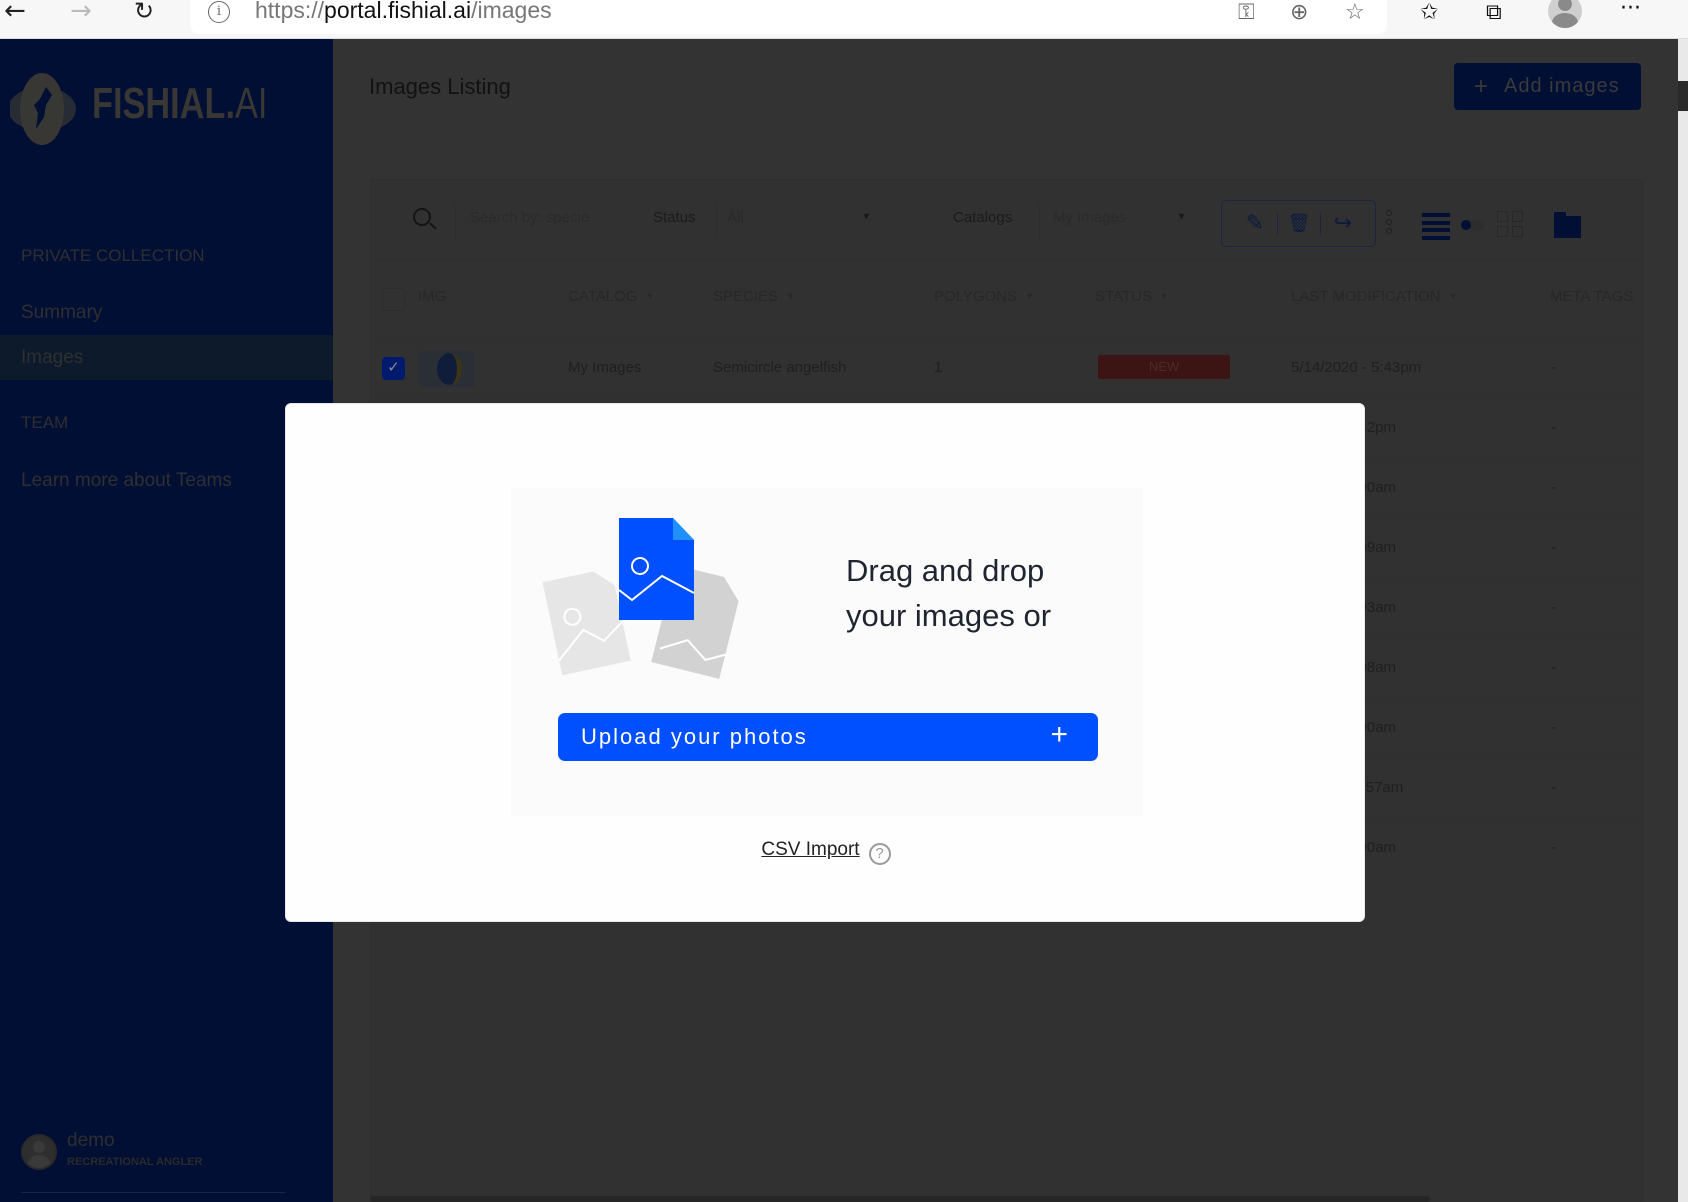 The width and height of the screenshot is (1688, 1202). I want to click on upload-photos-button: Upload your photos +, so click(828, 737).